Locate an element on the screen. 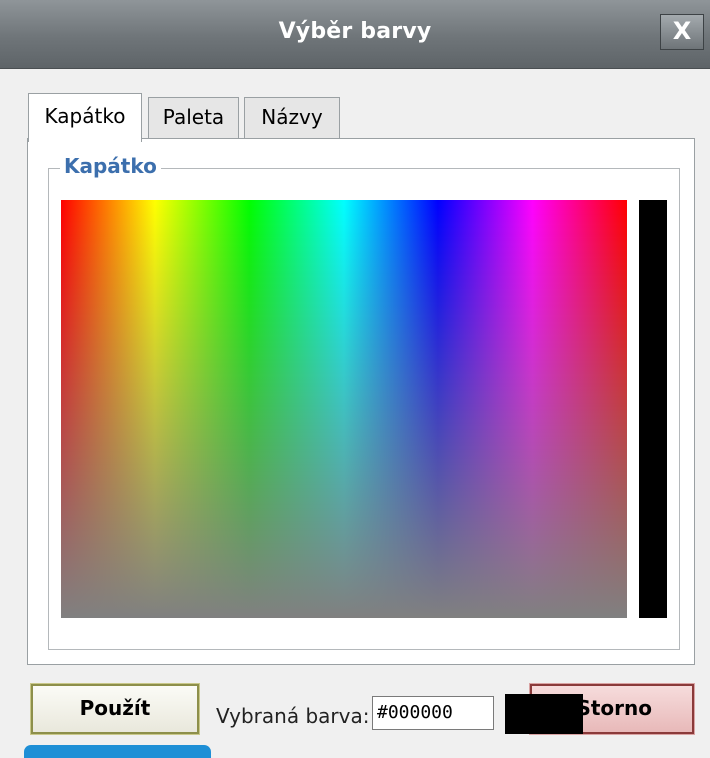  title-bar: Výběr barvy X is located at coordinates (355, 34).